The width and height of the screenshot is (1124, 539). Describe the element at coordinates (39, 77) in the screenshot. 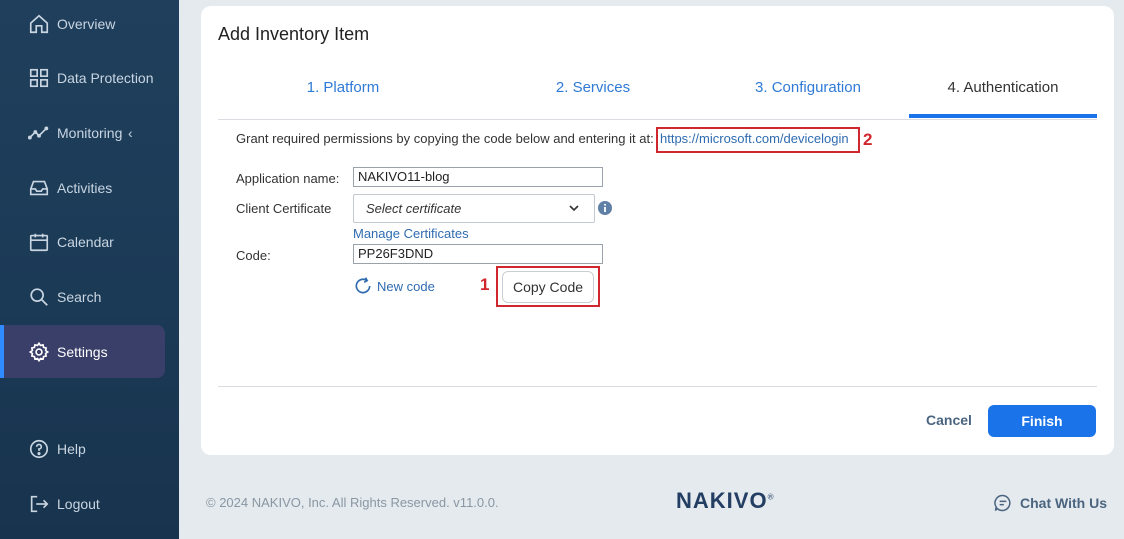

I see `grid-icon` at that location.